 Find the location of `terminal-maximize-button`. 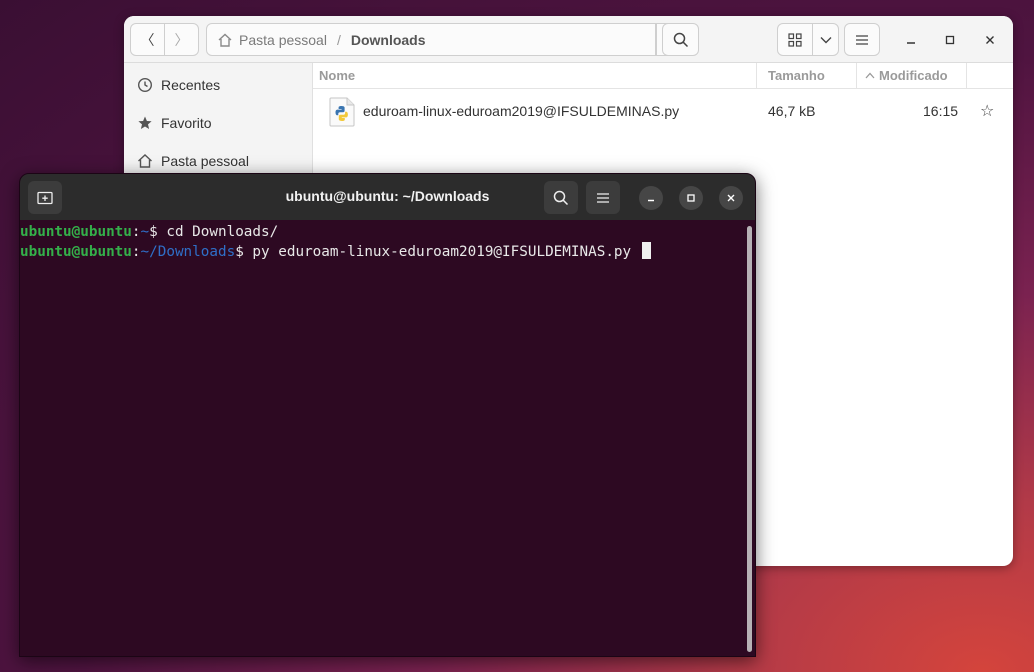

terminal-maximize-button is located at coordinates (691, 198).